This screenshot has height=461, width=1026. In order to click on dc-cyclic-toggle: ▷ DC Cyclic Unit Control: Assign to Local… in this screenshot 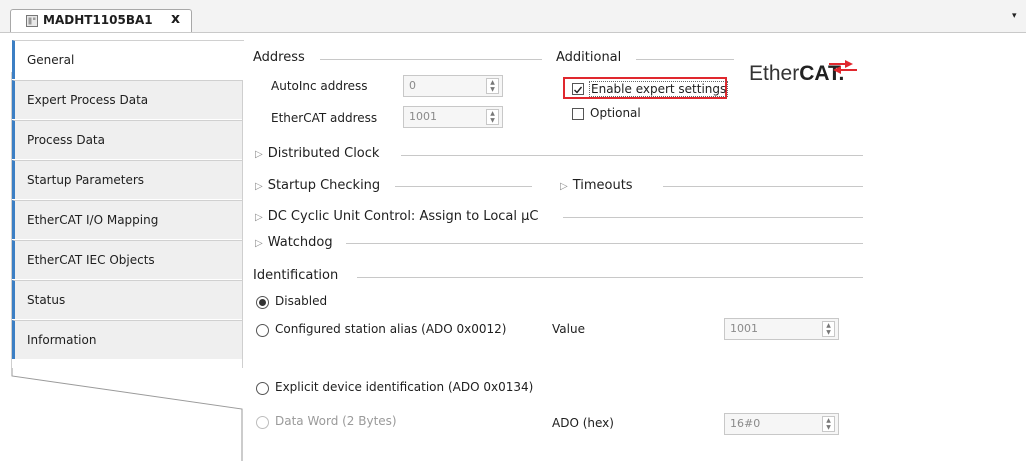, I will do `click(396, 216)`.